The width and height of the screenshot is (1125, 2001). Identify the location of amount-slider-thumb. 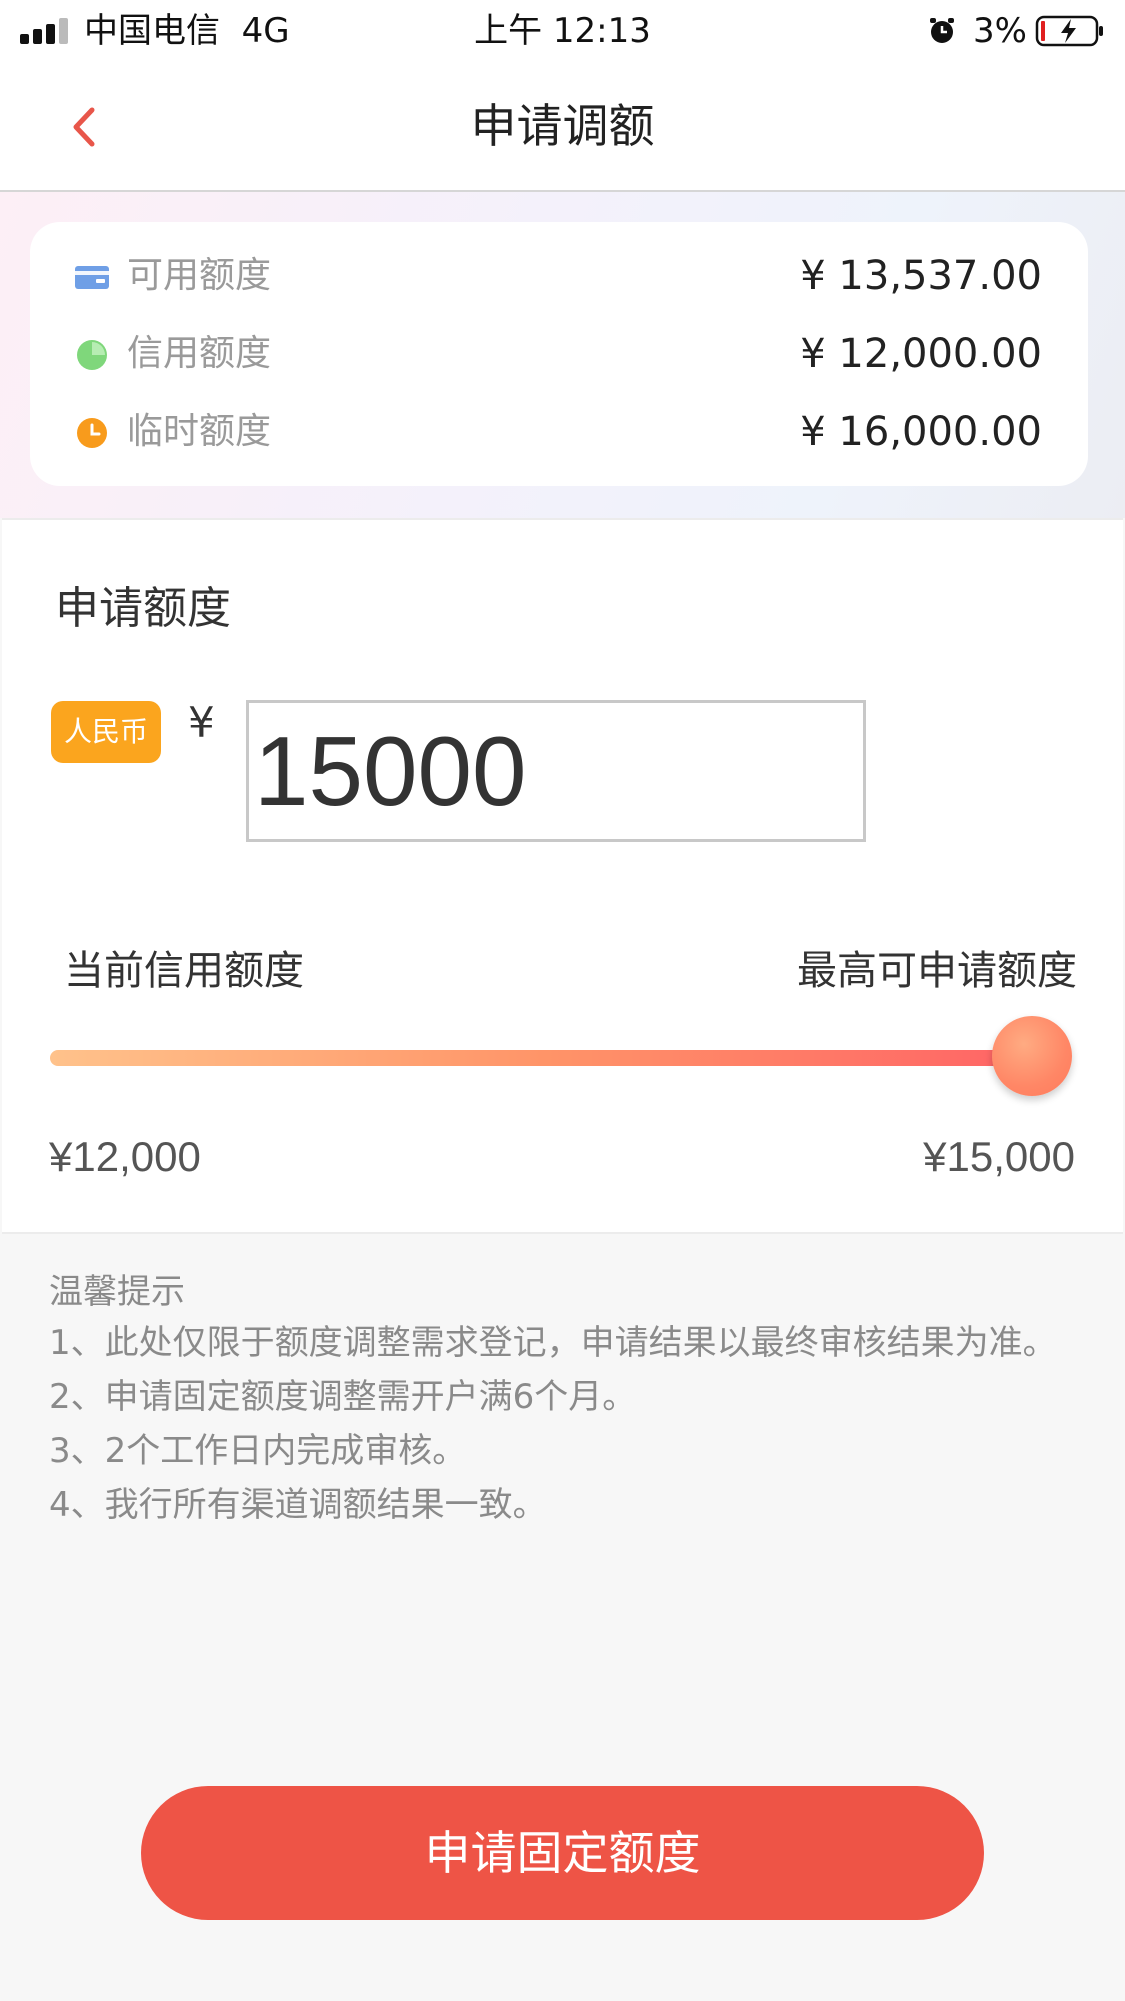
(1032, 1056).